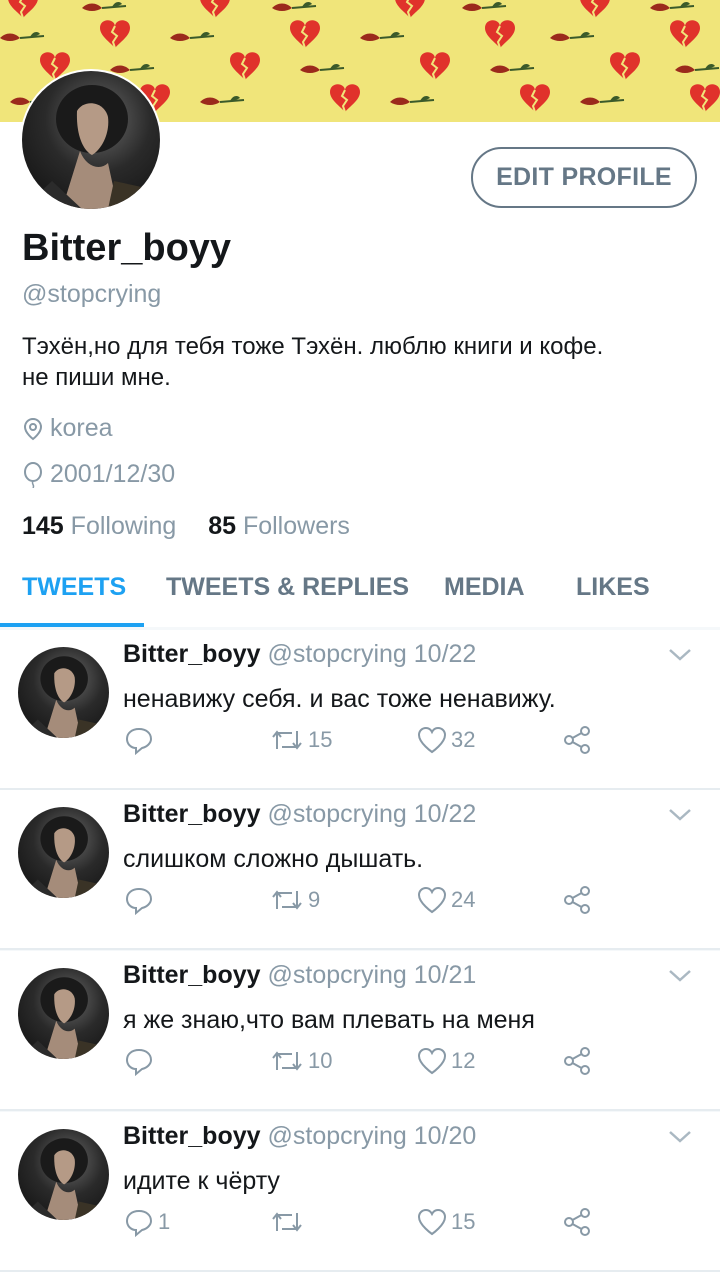  I want to click on following-link: 145 Following, so click(99, 526).